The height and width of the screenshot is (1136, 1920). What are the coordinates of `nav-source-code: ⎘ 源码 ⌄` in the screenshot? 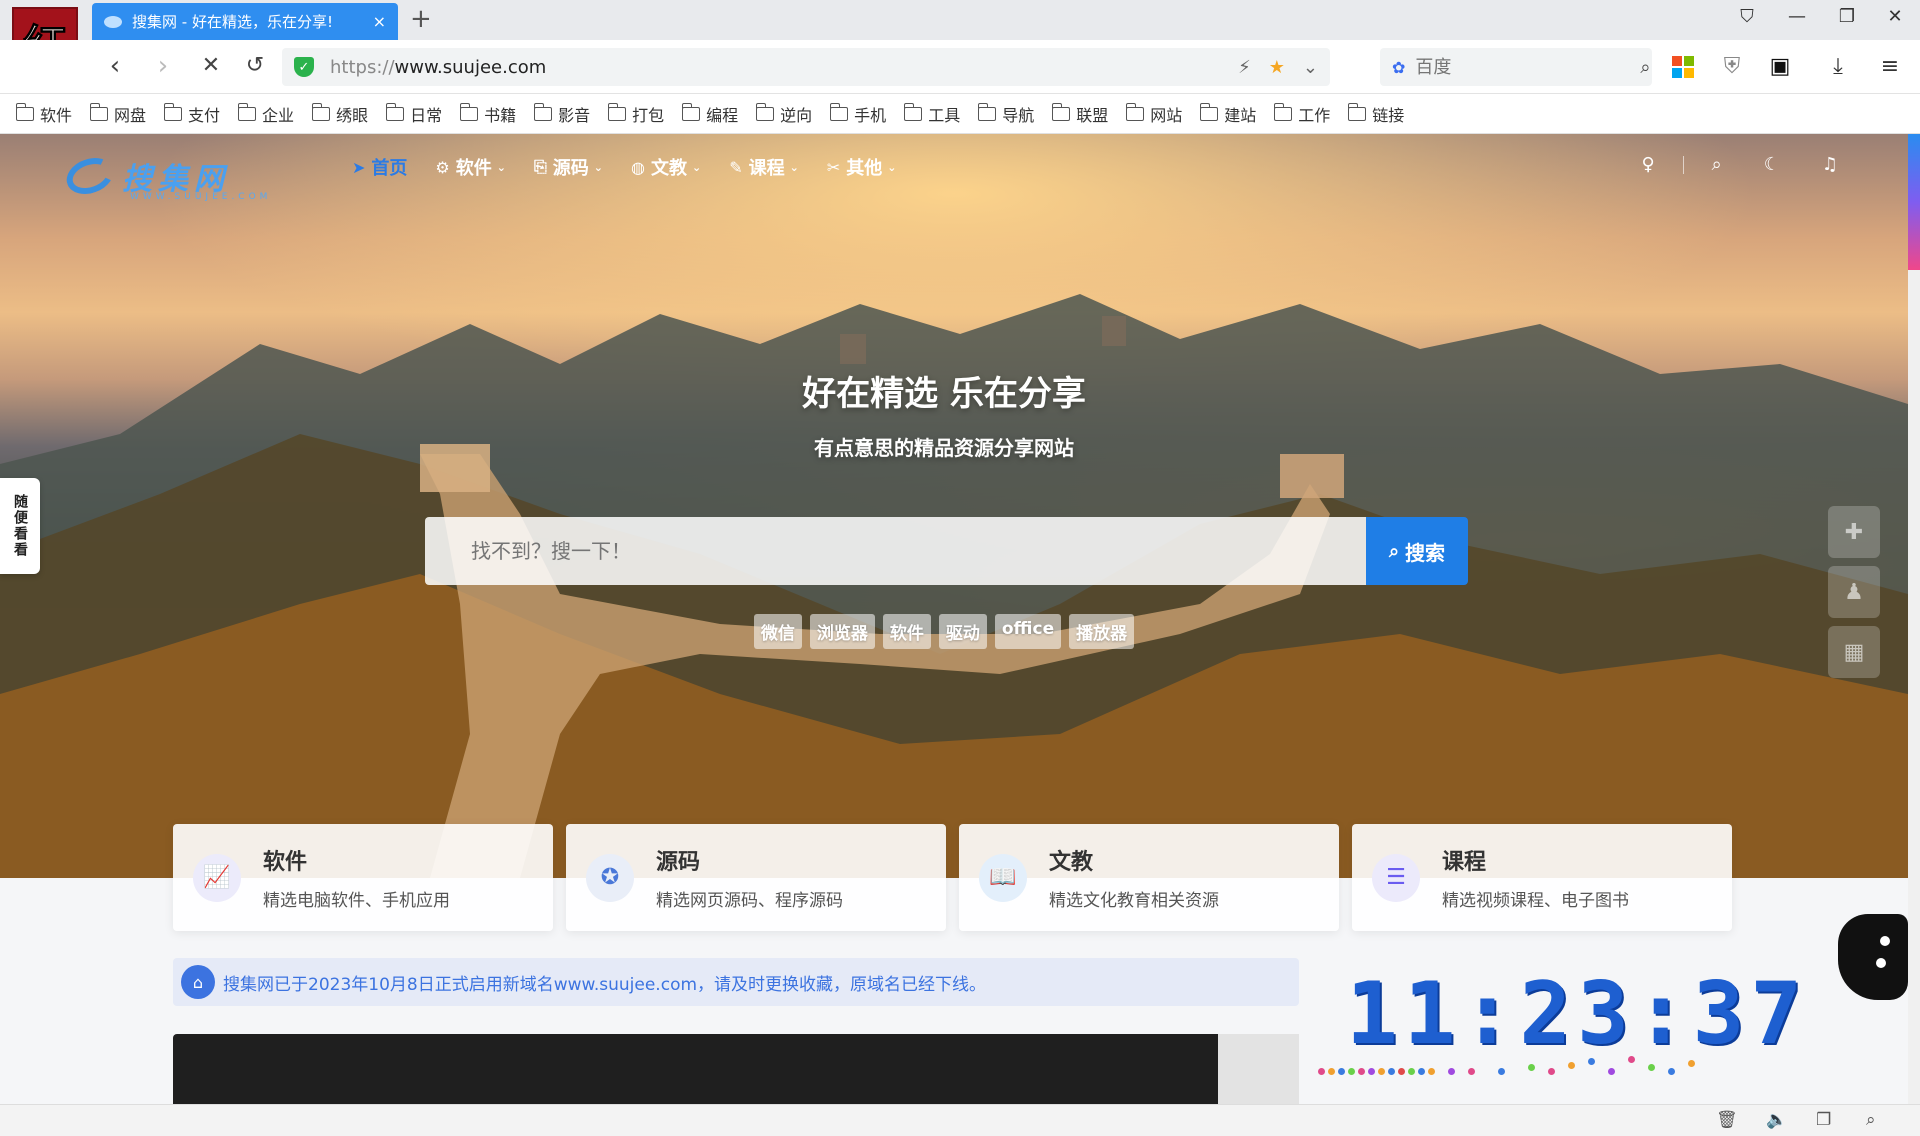 It's located at (568, 167).